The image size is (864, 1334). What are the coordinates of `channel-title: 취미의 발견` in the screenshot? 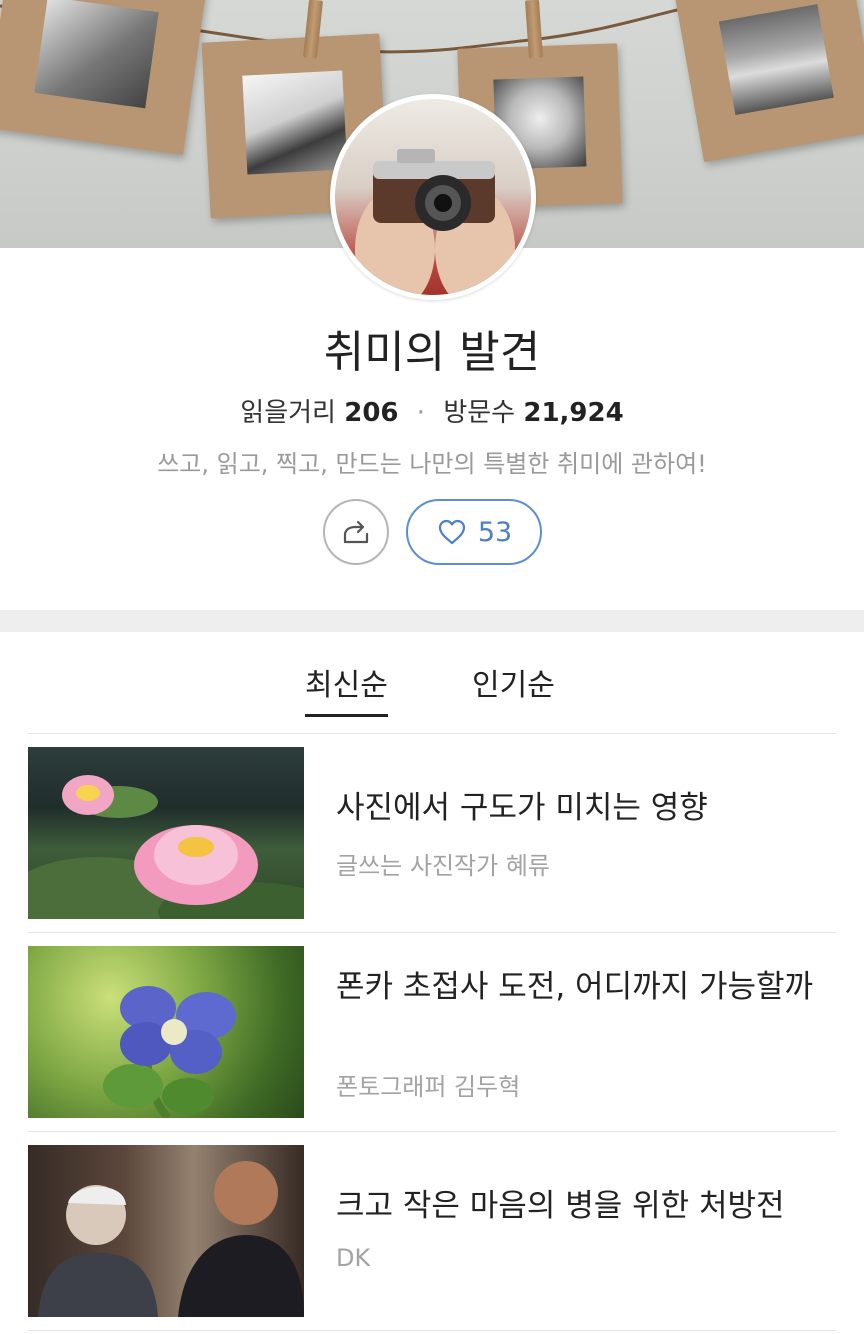 It's located at (432, 352).